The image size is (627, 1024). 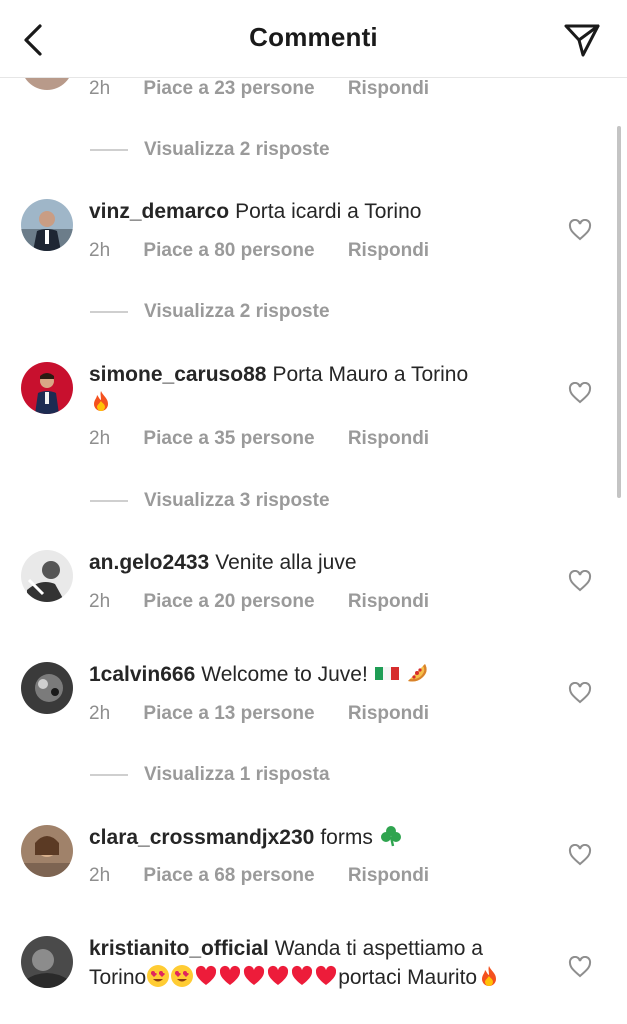 I want to click on view-replies-button: Visualizza 3 risposte, so click(x=210, y=501).